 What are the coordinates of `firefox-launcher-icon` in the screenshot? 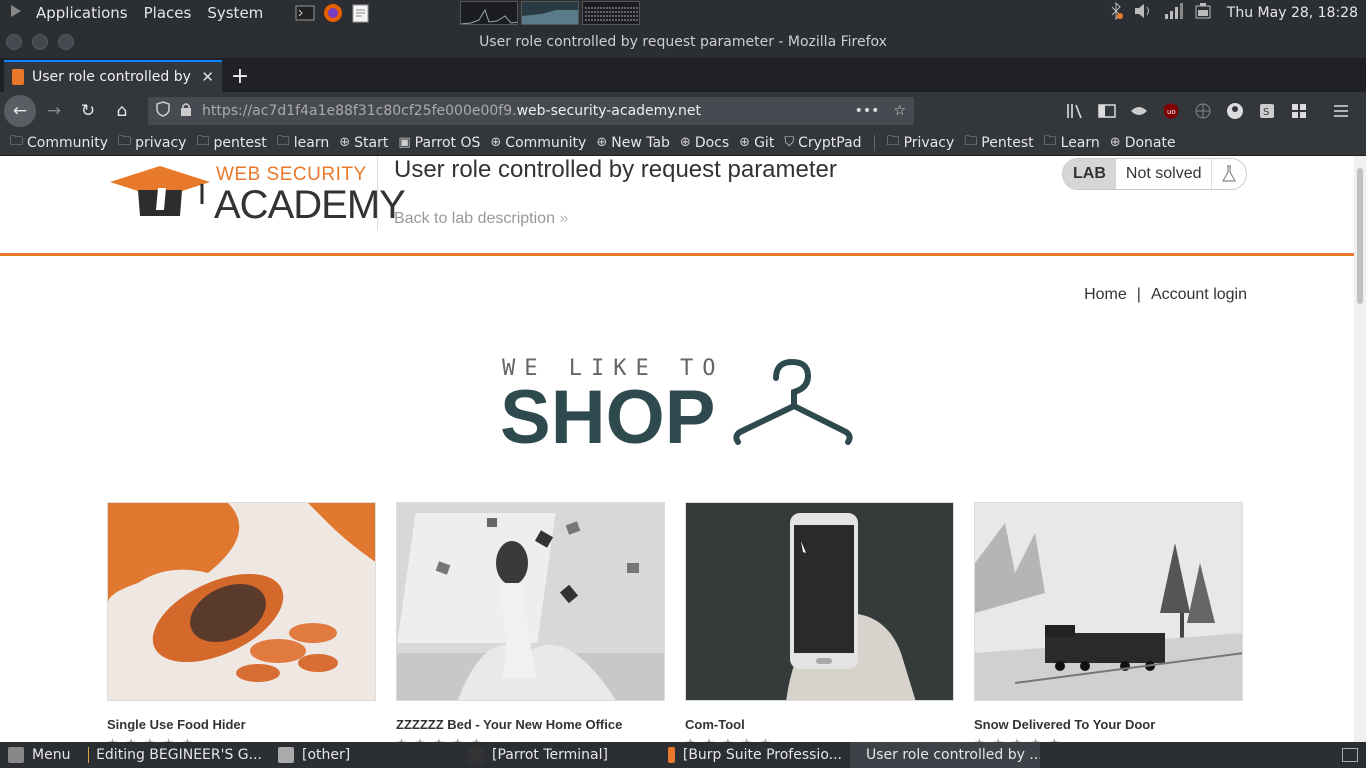 It's located at (333, 13).